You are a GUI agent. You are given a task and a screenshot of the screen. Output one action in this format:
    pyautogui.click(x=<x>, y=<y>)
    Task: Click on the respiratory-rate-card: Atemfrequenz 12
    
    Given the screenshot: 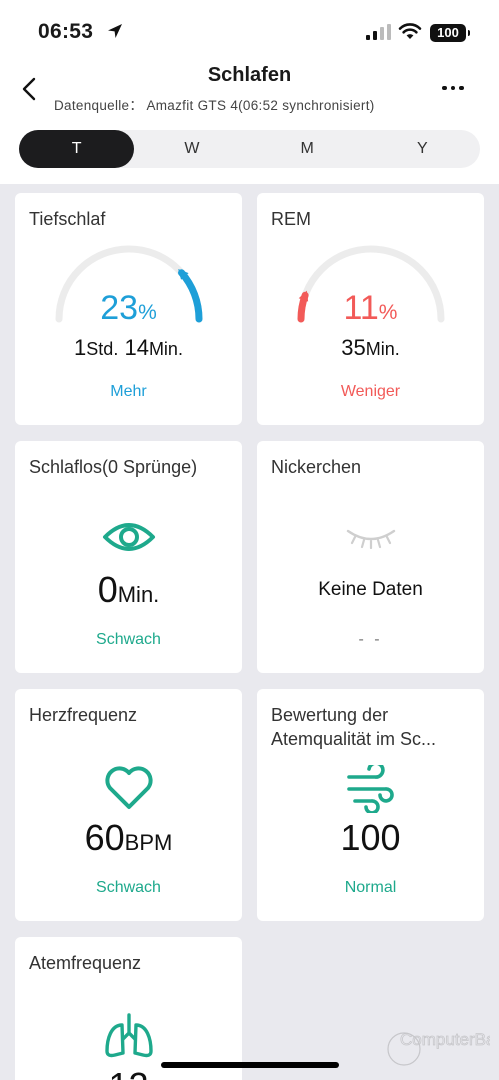 What is the action you would take?
    pyautogui.click(x=128, y=1008)
    